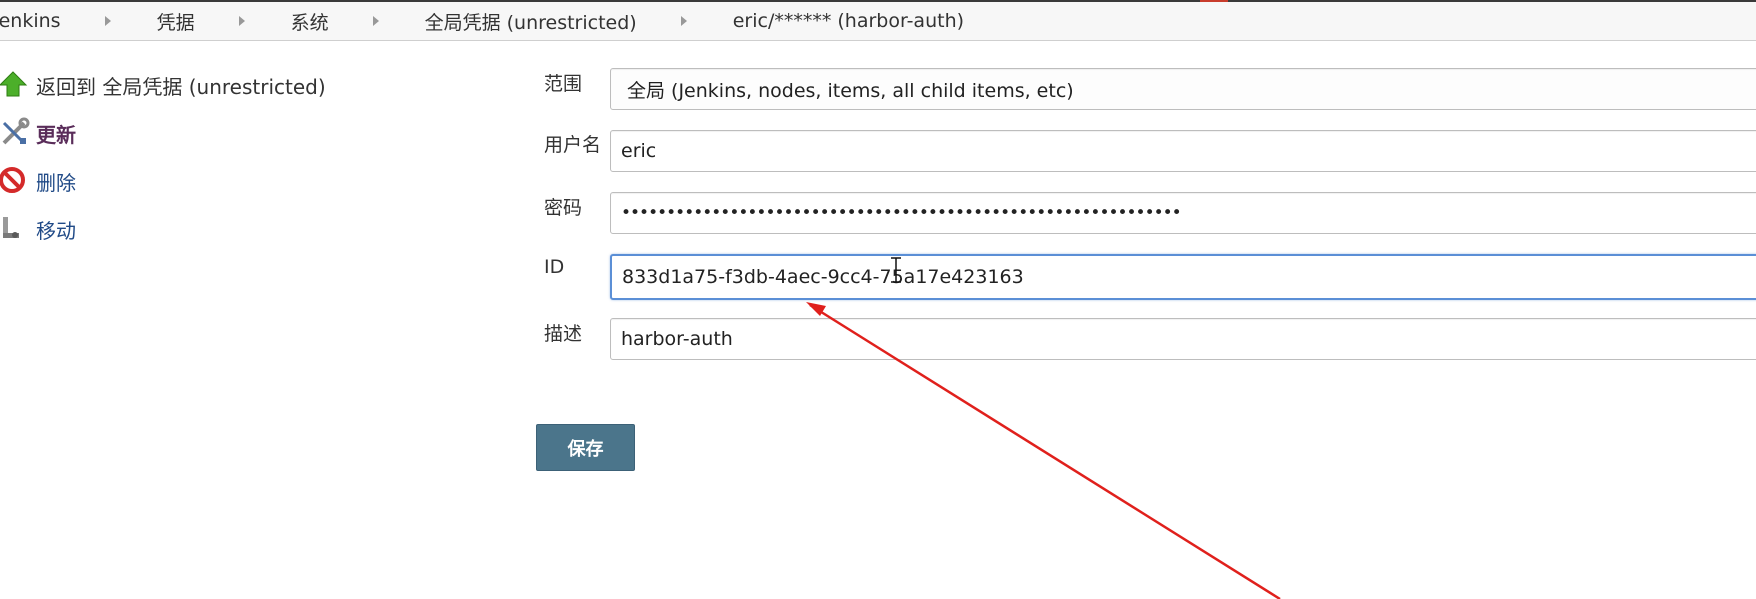 Image resolution: width=1756 pixels, height=599 pixels. Describe the element at coordinates (176, 21) in the screenshot. I see `breadcrumb-credentials: 凭据` at that location.